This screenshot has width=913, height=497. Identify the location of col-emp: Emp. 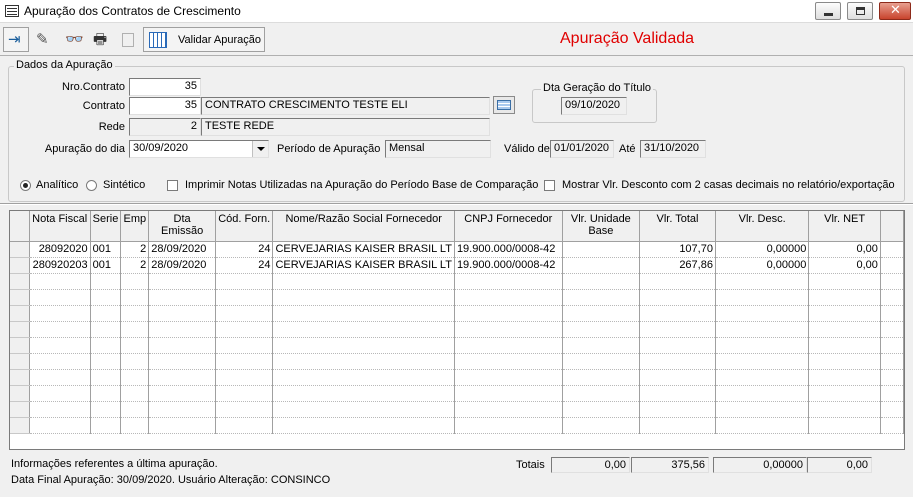
(135, 226).